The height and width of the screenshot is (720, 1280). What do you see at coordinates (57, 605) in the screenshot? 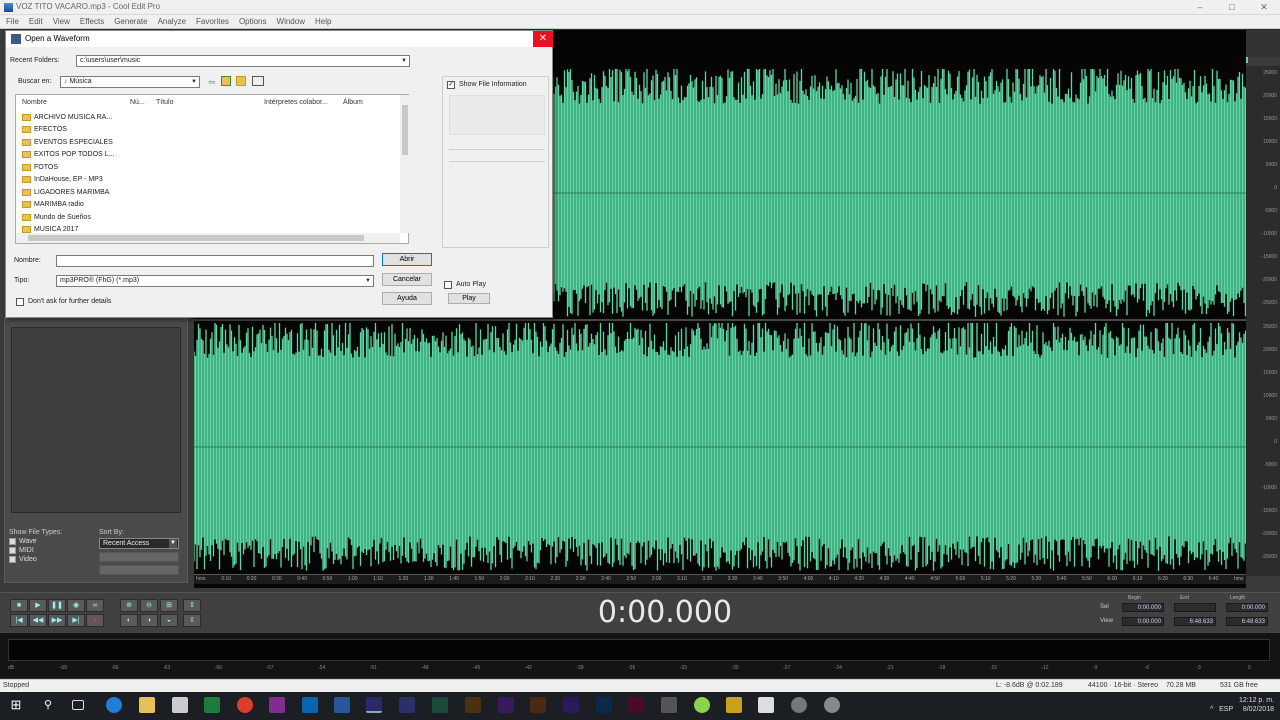
I see `pause-button: ❚❚` at bounding box center [57, 605].